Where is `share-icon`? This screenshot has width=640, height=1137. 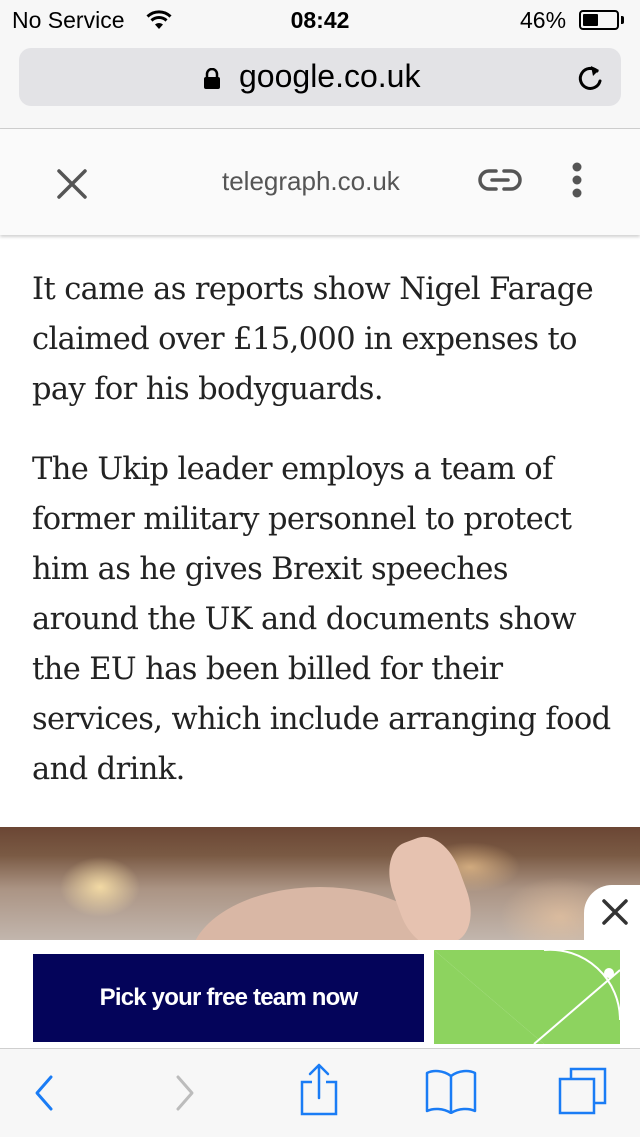
share-icon is located at coordinates (319, 1089).